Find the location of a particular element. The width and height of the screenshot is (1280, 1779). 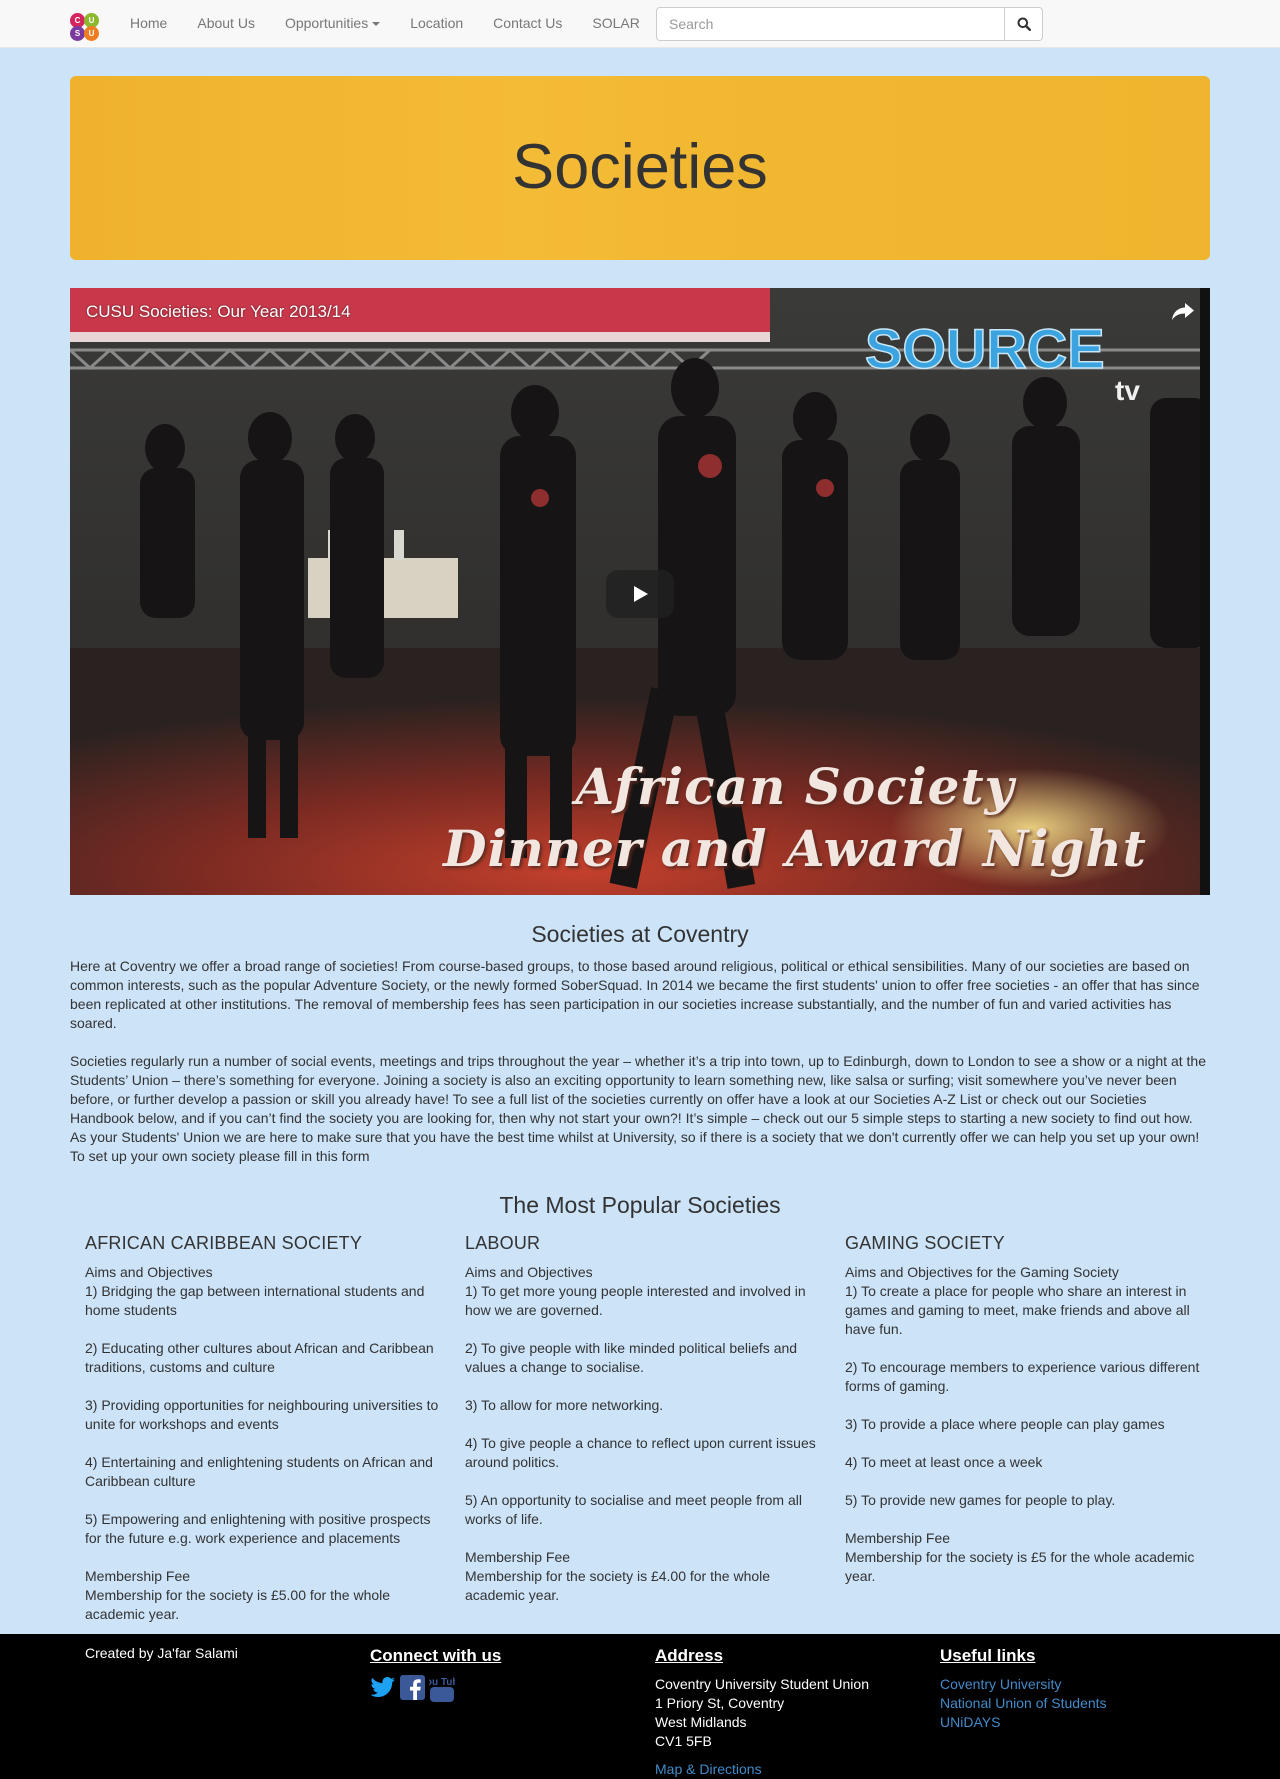

aim-item: 4) To meet at least once a week is located at coordinates (944, 1462).